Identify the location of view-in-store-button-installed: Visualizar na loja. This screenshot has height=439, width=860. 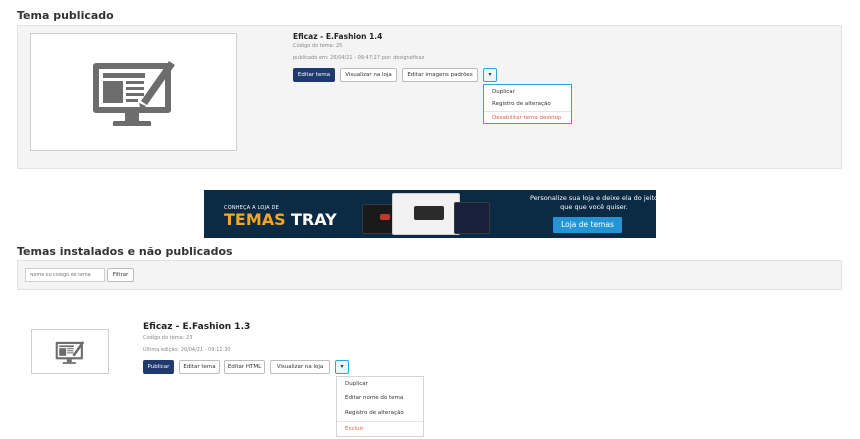
(300, 367).